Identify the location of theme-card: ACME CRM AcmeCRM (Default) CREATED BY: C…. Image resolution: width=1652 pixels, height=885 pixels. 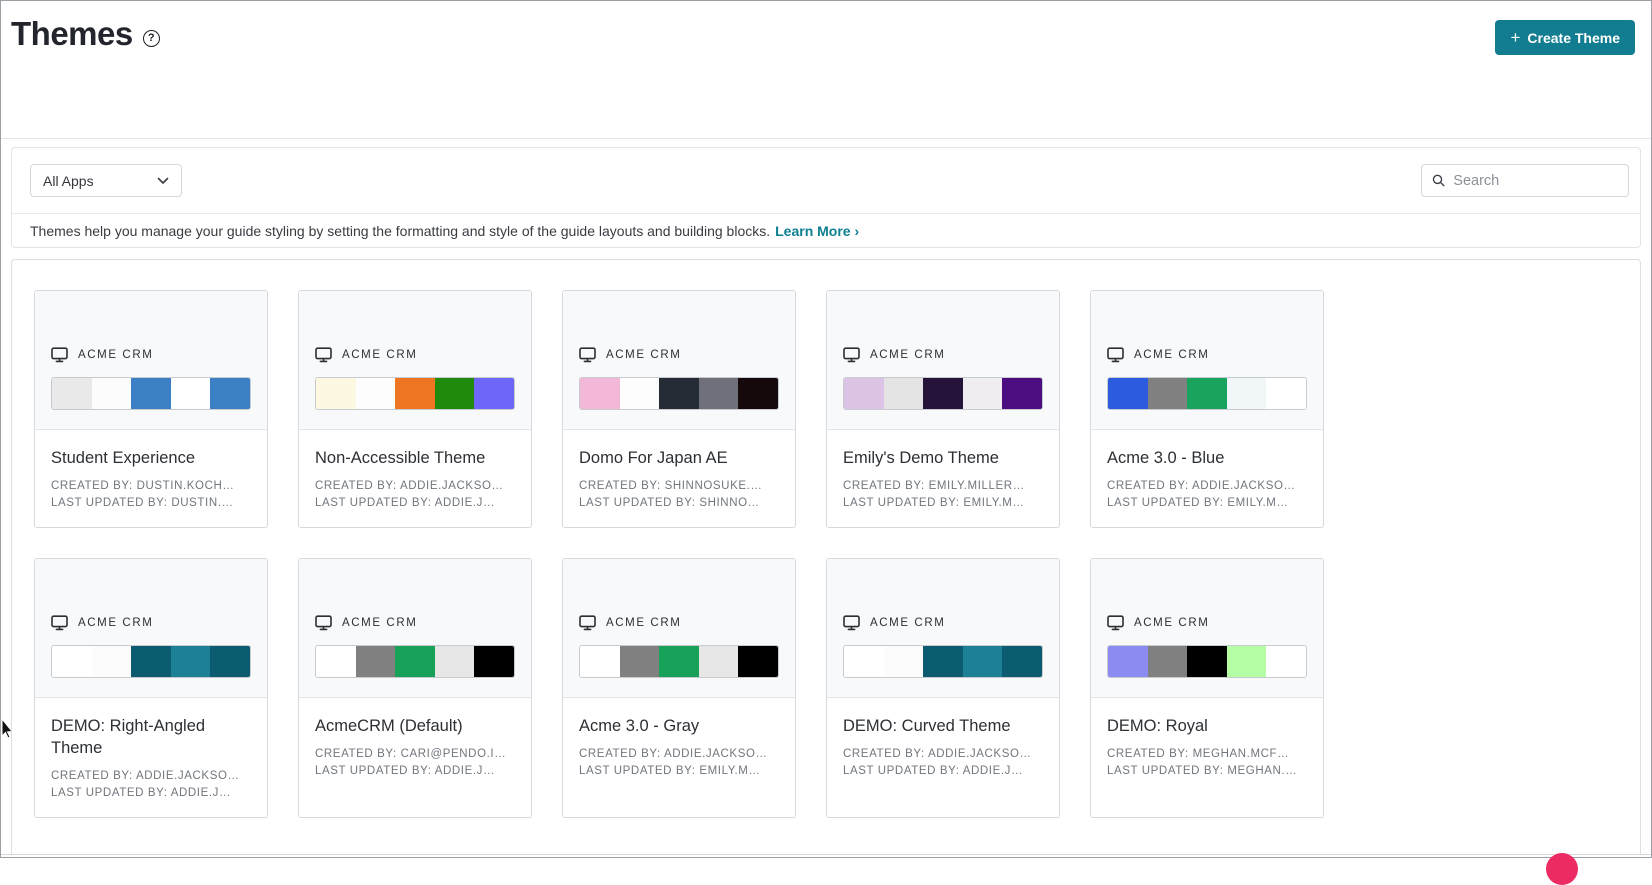
(415, 688).